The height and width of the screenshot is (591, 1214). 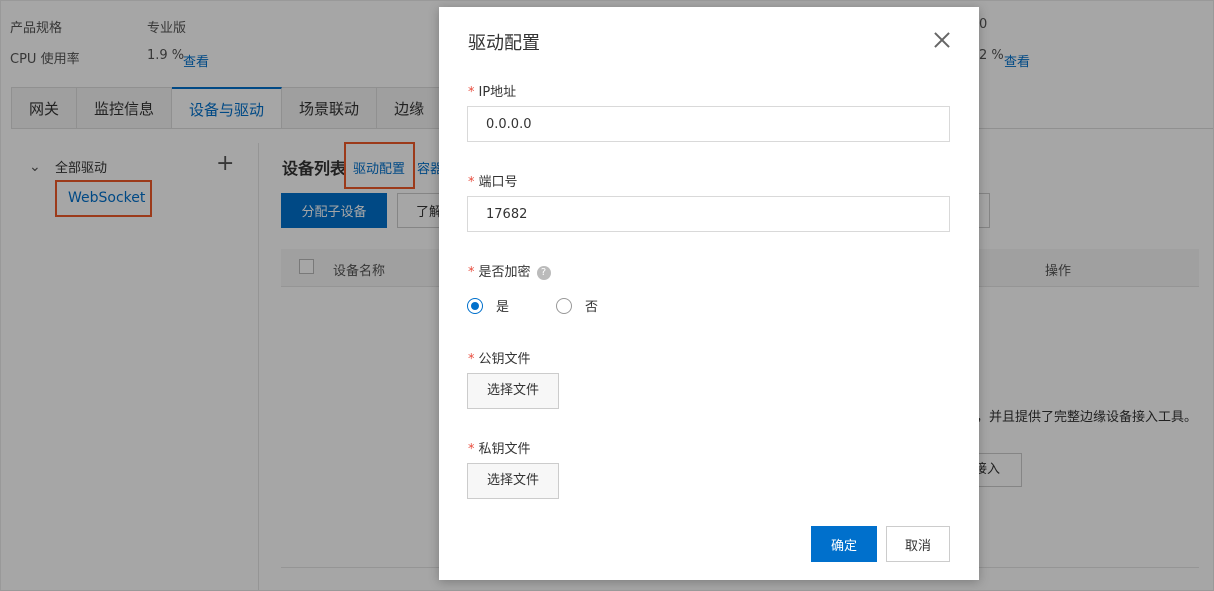 What do you see at coordinates (513, 481) in the screenshot?
I see `private-key-file-button: 选择文件` at bounding box center [513, 481].